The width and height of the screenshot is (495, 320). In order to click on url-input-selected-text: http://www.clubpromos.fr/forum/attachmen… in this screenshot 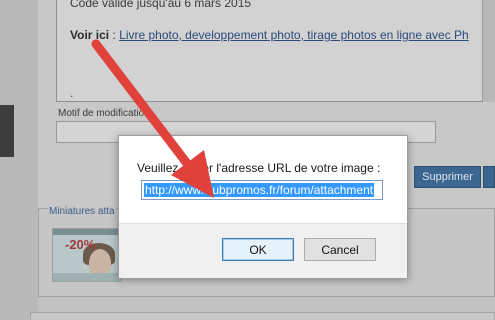, I will do `click(259, 190)`.